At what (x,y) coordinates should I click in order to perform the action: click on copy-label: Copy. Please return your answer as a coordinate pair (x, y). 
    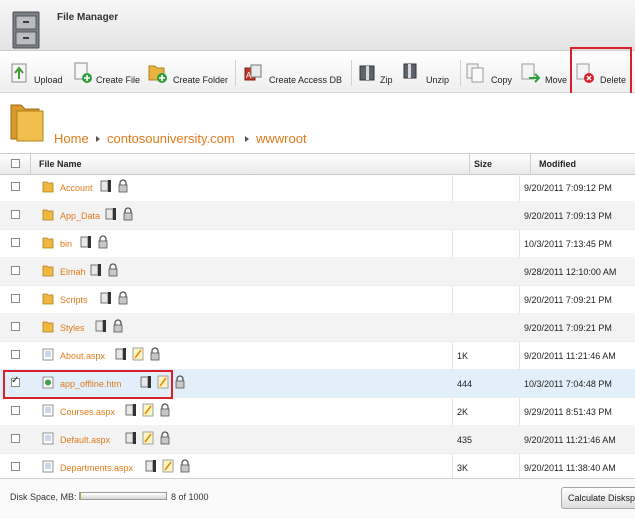
    Looking at the image, I should click on (502, 80).